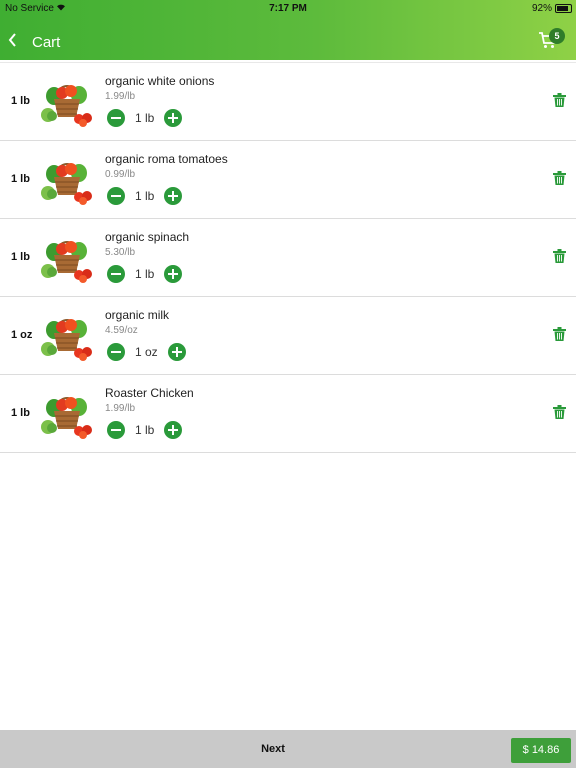  I want to click on next-button: Next, so click(273, 749).